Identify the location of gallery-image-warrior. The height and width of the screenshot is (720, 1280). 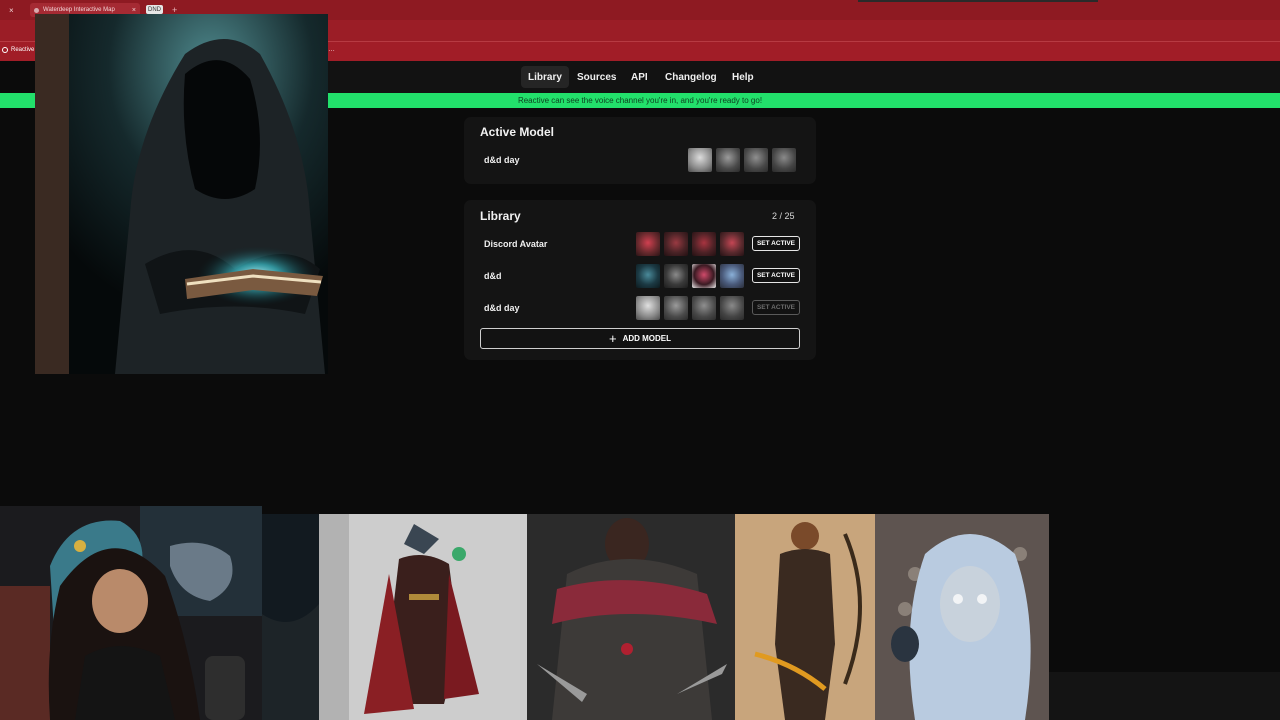
(631, 617).